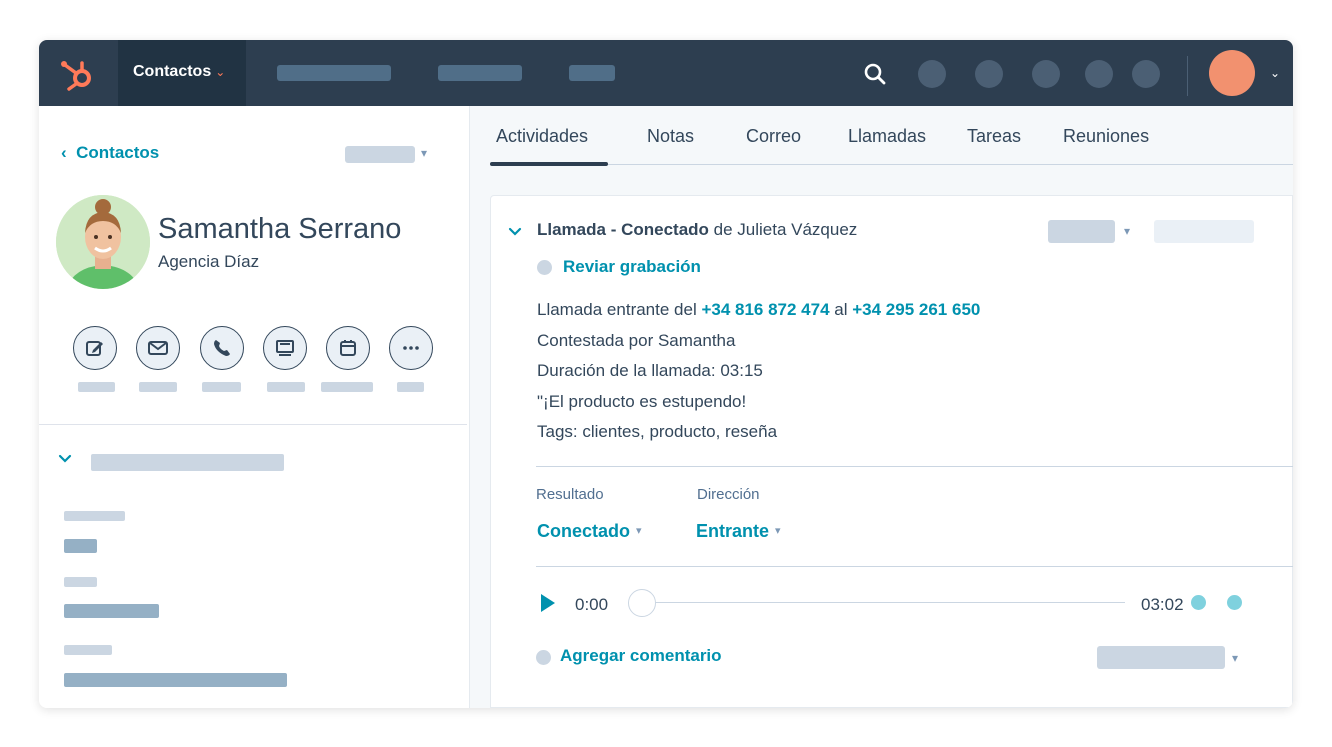  I want to click on direction-dropdown: Entrante ▾, so click(738, 531).